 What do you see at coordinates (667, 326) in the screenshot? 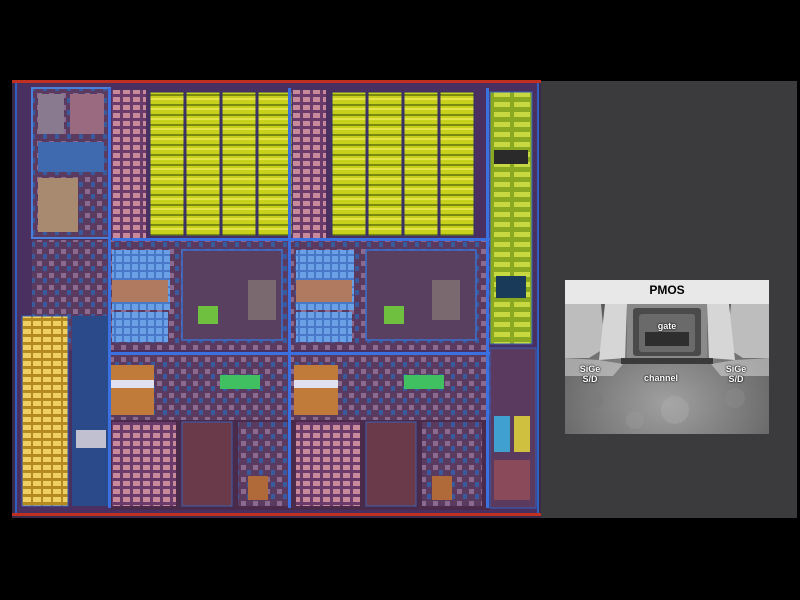
I see `gate-label: gate` at bounding box center [667, 326].